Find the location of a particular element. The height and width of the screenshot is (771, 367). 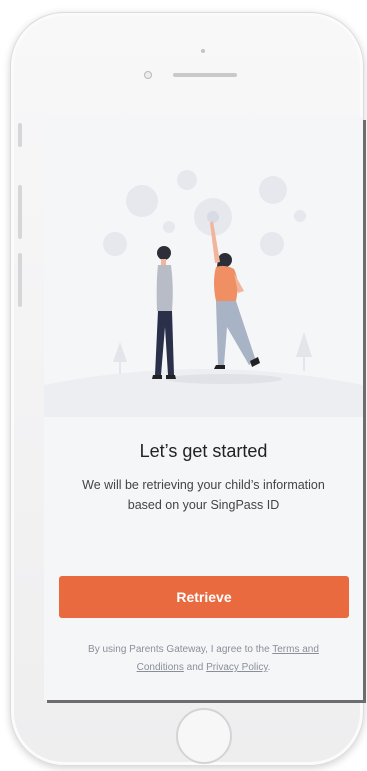

privacy-policy-link: Privacy Policy is located at coordinates (237, 667).